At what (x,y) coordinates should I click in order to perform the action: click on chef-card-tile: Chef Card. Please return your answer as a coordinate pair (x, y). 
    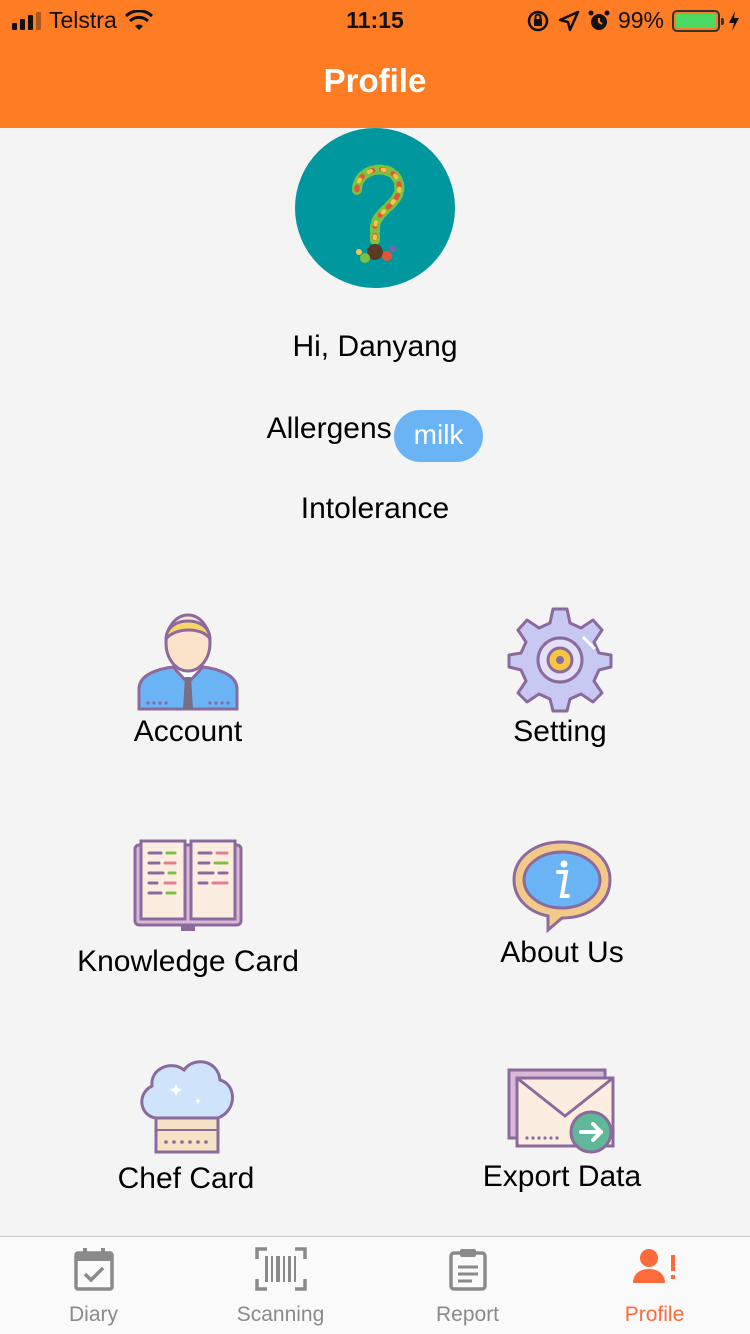
    Looking at the image, I should click on (186, 1125).